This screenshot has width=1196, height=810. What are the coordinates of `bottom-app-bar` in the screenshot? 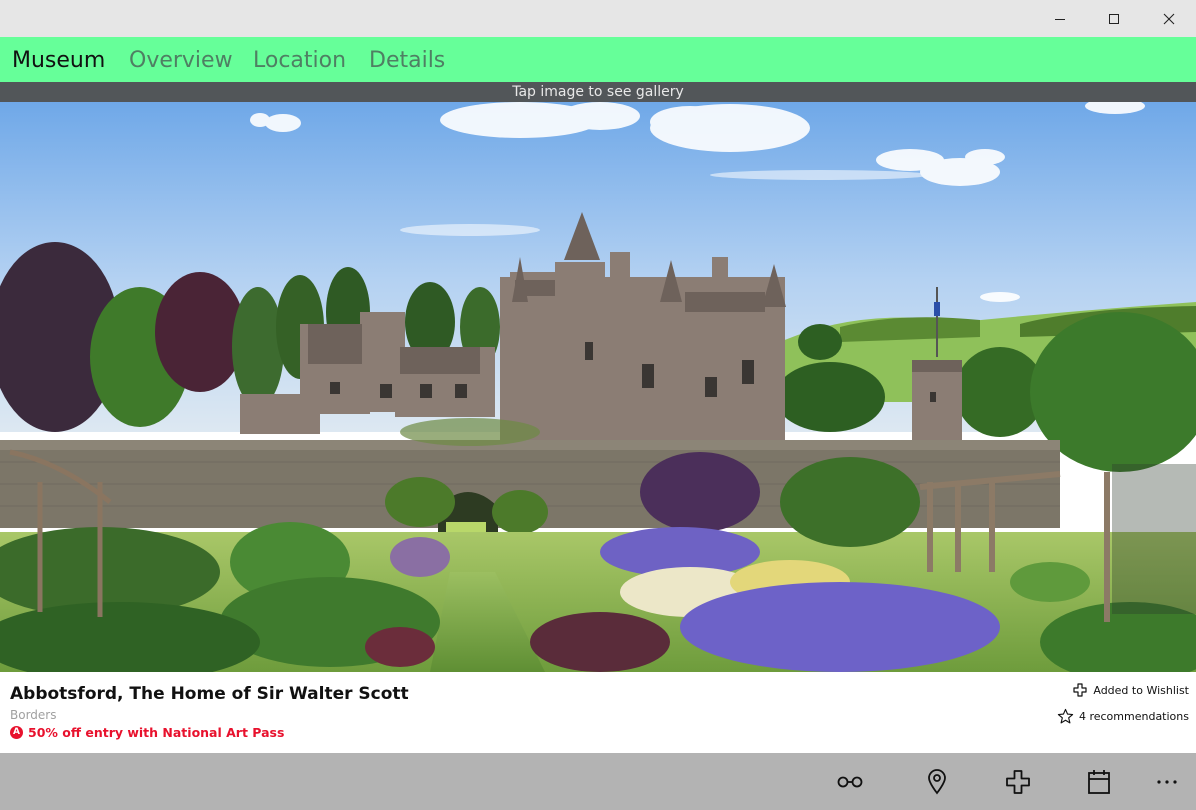 It's located at (598, 781).